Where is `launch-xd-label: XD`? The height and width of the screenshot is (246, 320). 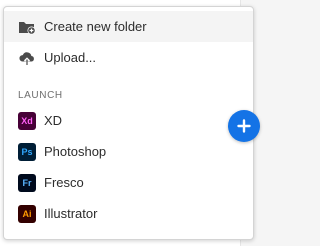 launch-xd-label: XD is located at coordinates (53, 120).